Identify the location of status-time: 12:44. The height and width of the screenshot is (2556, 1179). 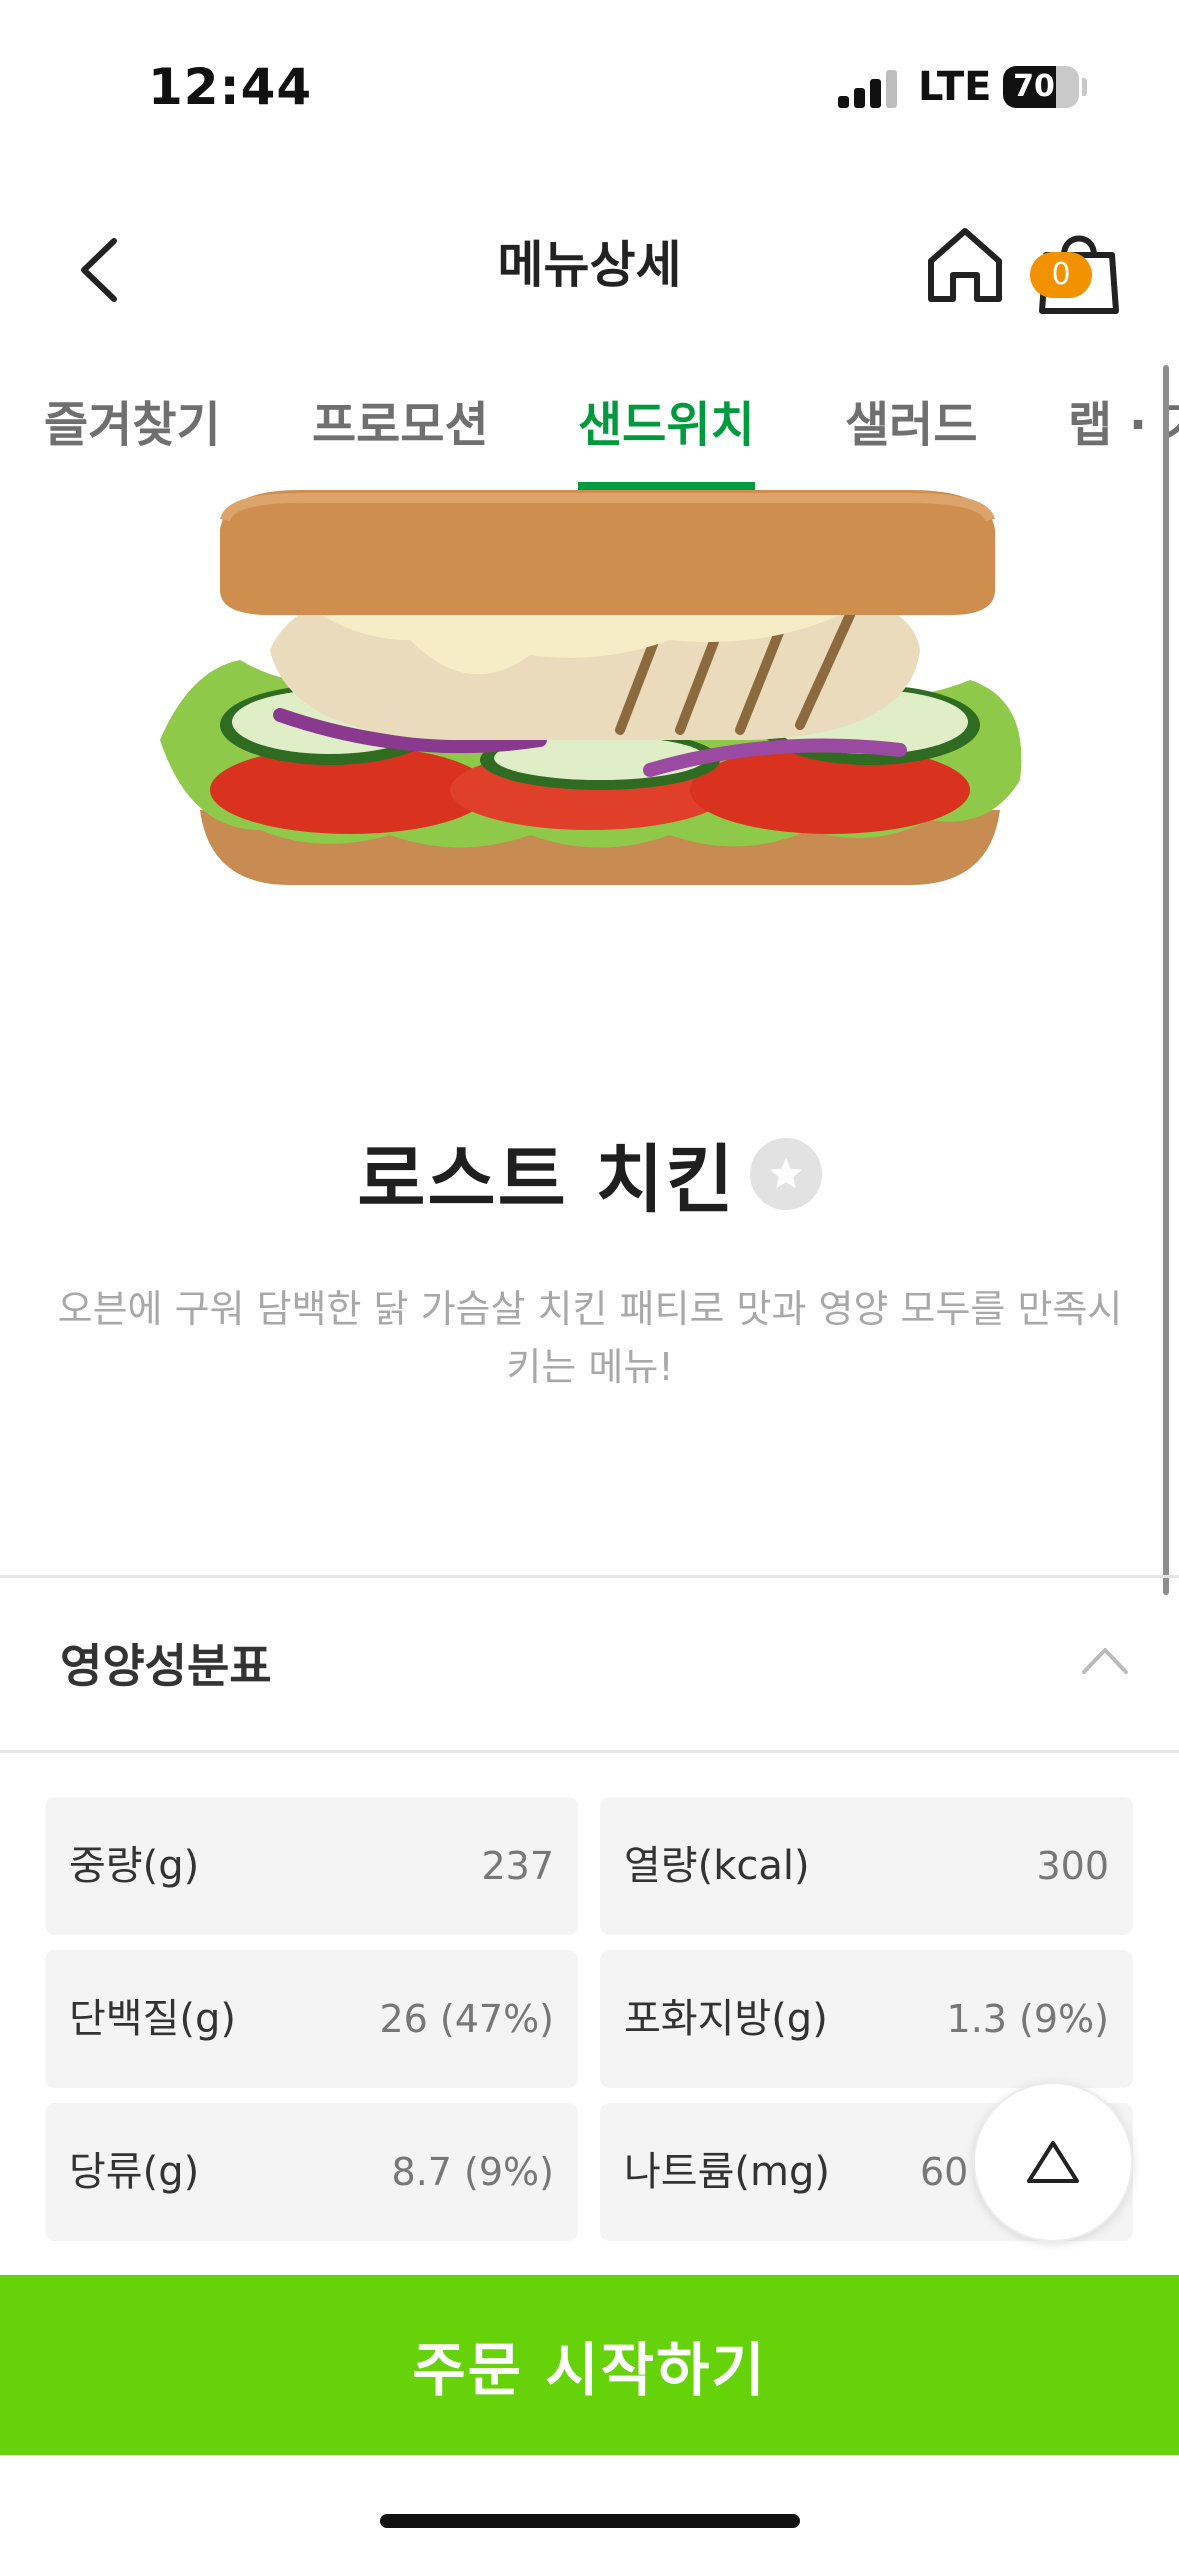
(230, 87).